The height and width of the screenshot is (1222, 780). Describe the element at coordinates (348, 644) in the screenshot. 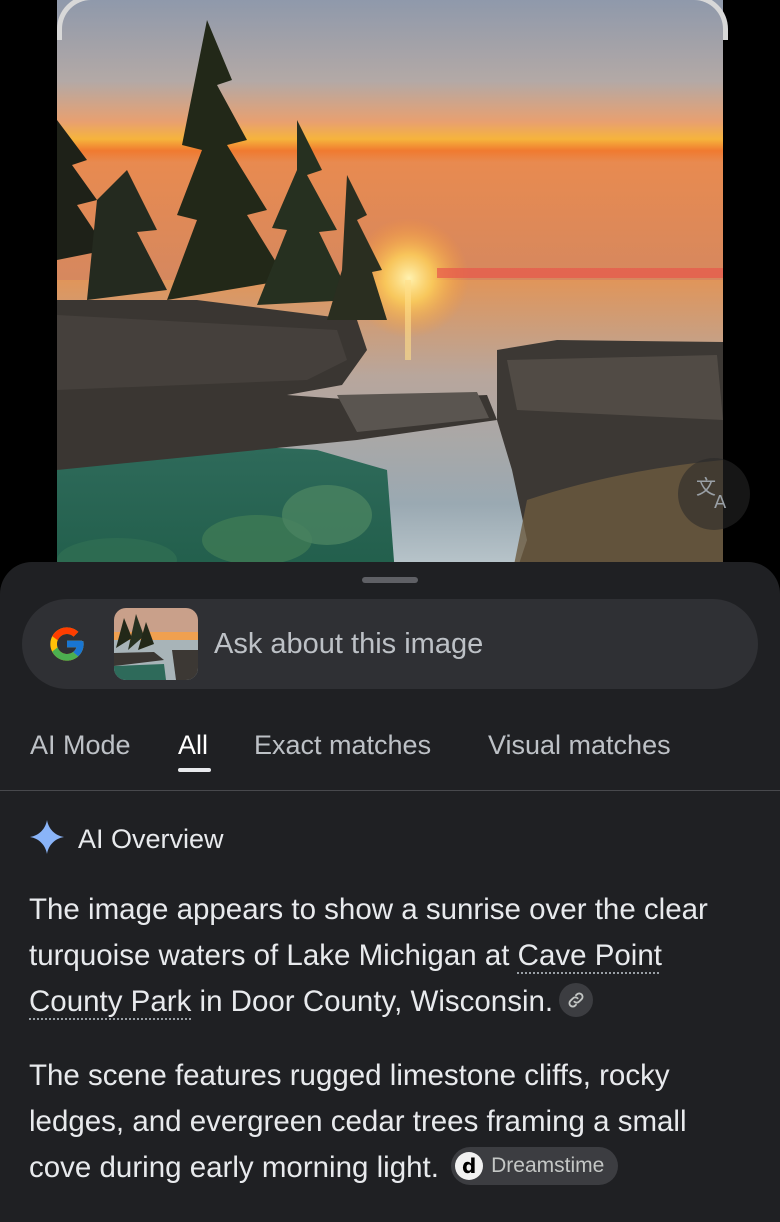

I see `search-input: Ask about this image` at that location.